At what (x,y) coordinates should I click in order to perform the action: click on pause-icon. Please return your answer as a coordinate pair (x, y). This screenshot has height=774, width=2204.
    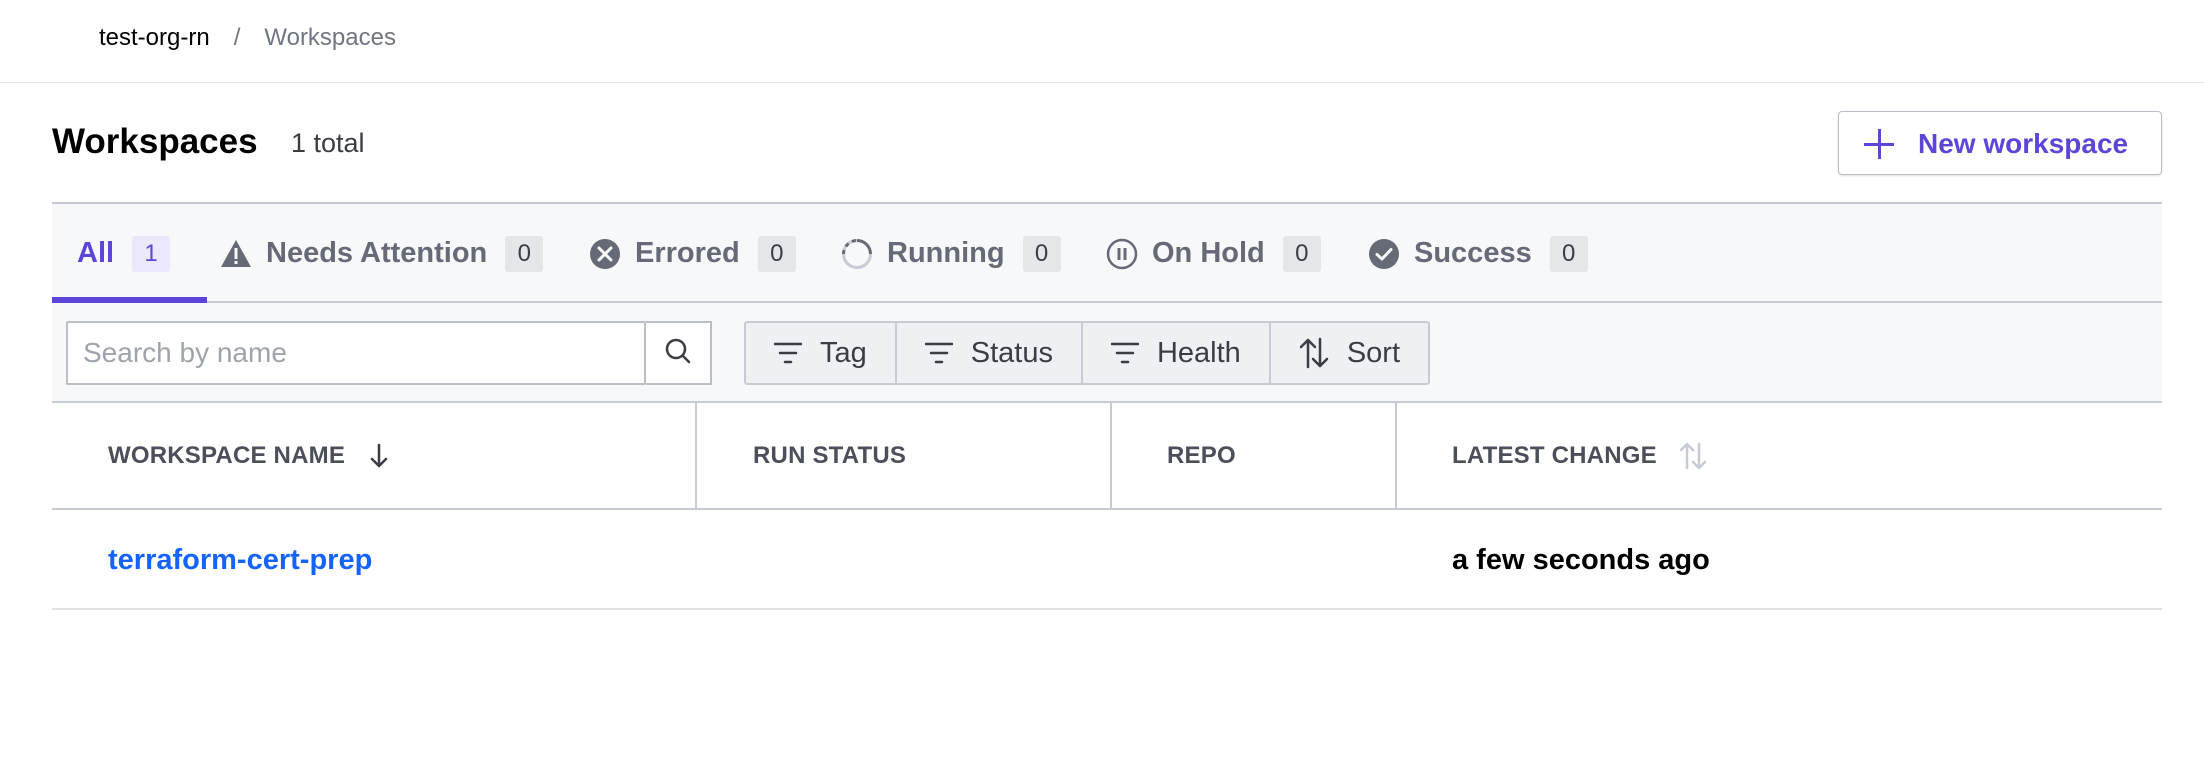
    Looking at the image, I should click on (1122, 254).